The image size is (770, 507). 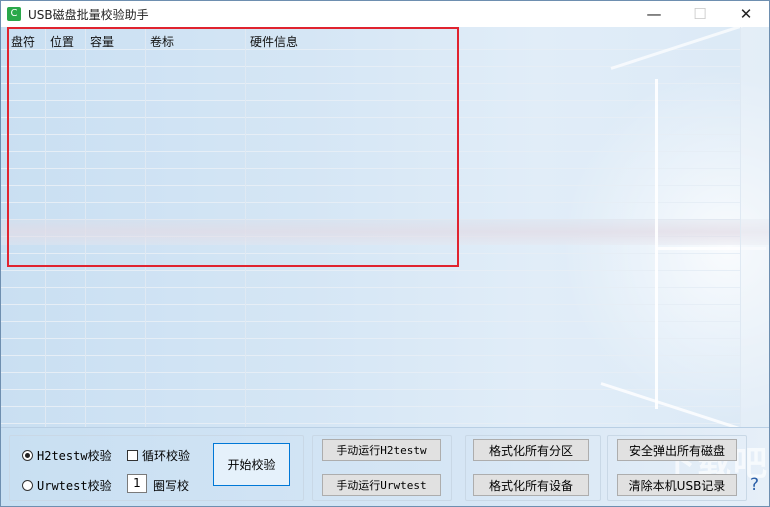 I want to click on radio-urwtest-label: Urwtest校验, so click(x=74, y=486).